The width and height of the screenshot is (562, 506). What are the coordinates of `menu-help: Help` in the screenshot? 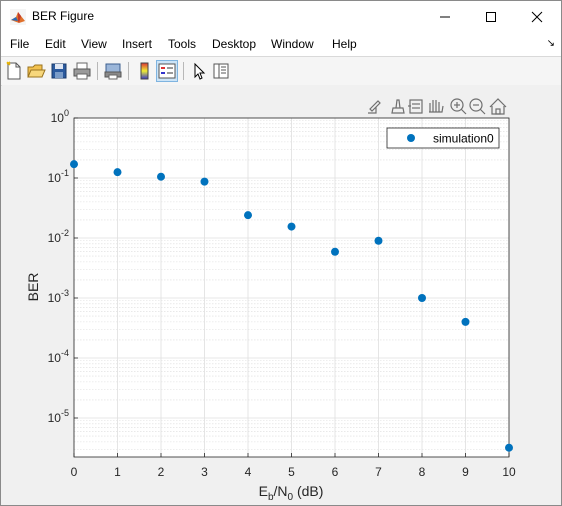 It's located at (344, 44).